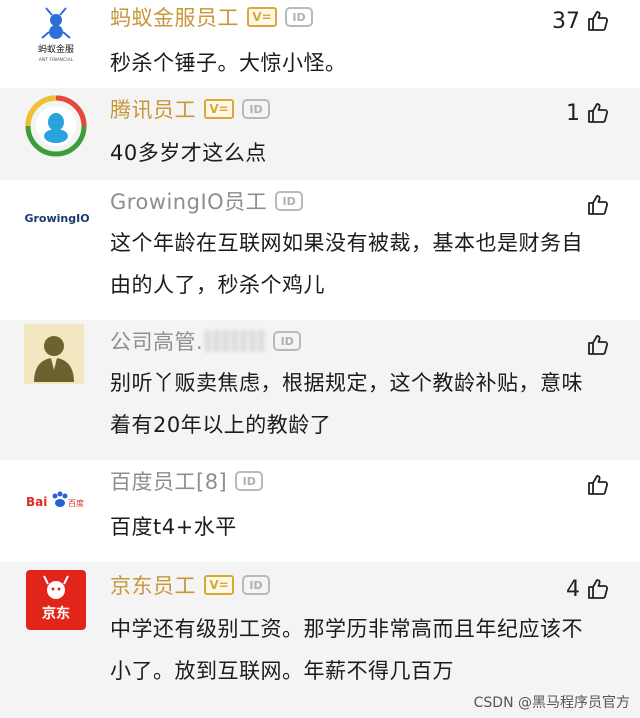 This screenshot has height=718, width=640. I want to click on author-row: 公司高管. ID, so click(206, 341).